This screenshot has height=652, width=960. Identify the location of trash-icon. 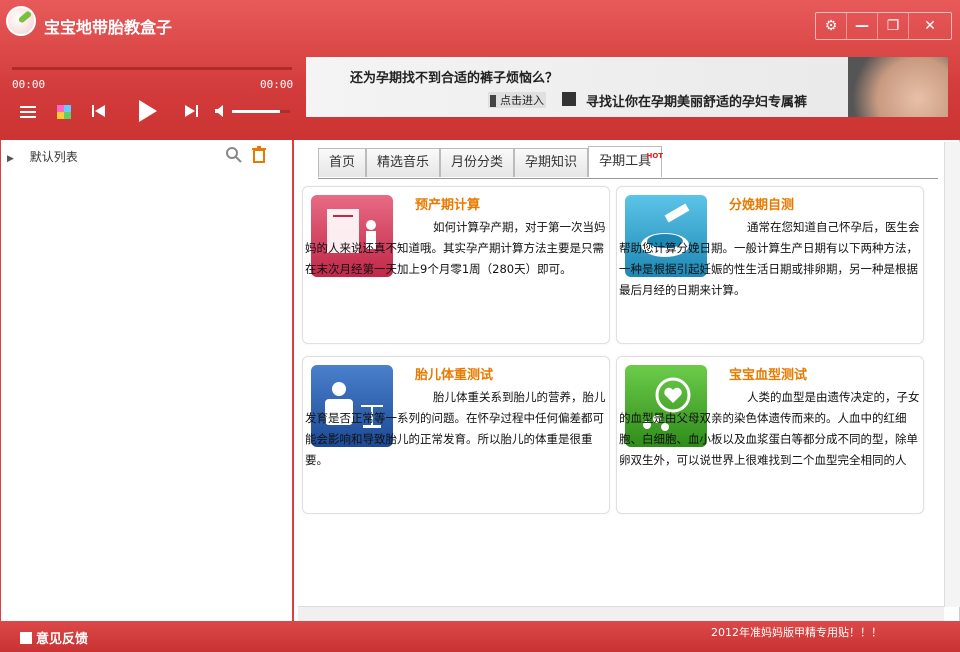
(259, 157).